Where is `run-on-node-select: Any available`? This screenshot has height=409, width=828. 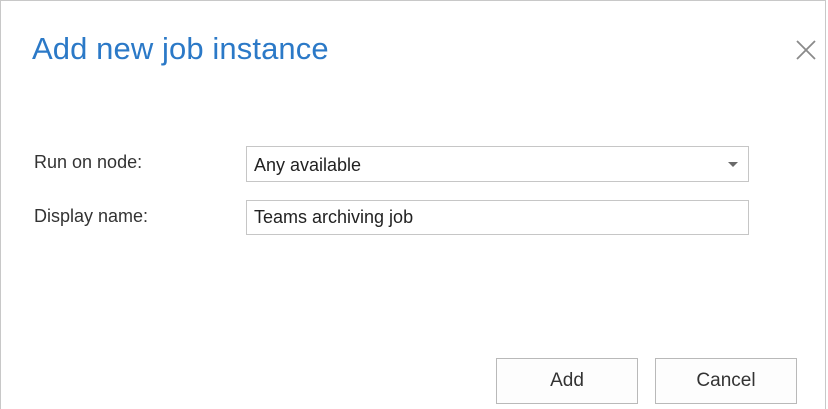
run-on-node-select: Any available is located at coordinates (497, 164).